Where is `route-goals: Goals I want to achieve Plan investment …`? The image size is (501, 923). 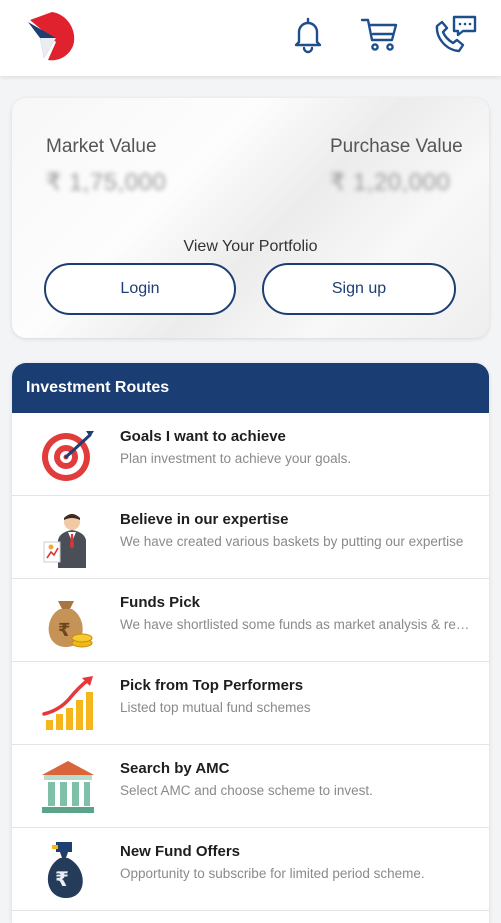 route-goals: Goals I want to achieve Plan investment … is located at coordinates (250, 454).